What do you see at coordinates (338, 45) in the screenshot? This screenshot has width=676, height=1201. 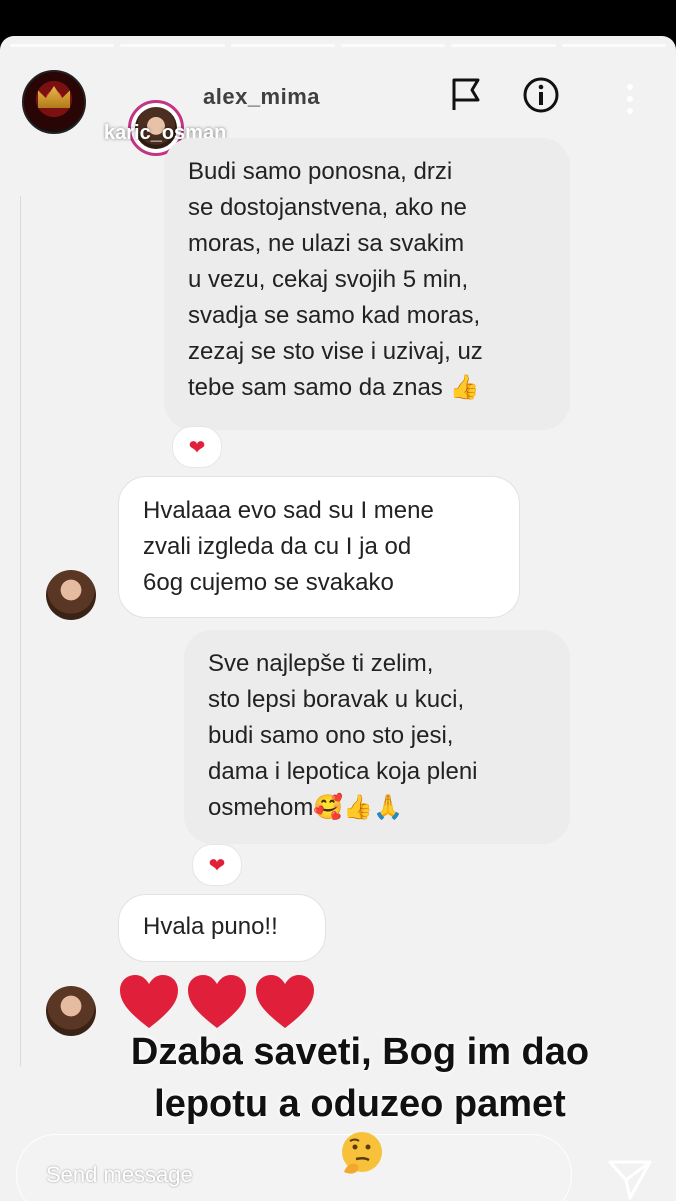 I see `story-progress` at bounding box center [338, 45].